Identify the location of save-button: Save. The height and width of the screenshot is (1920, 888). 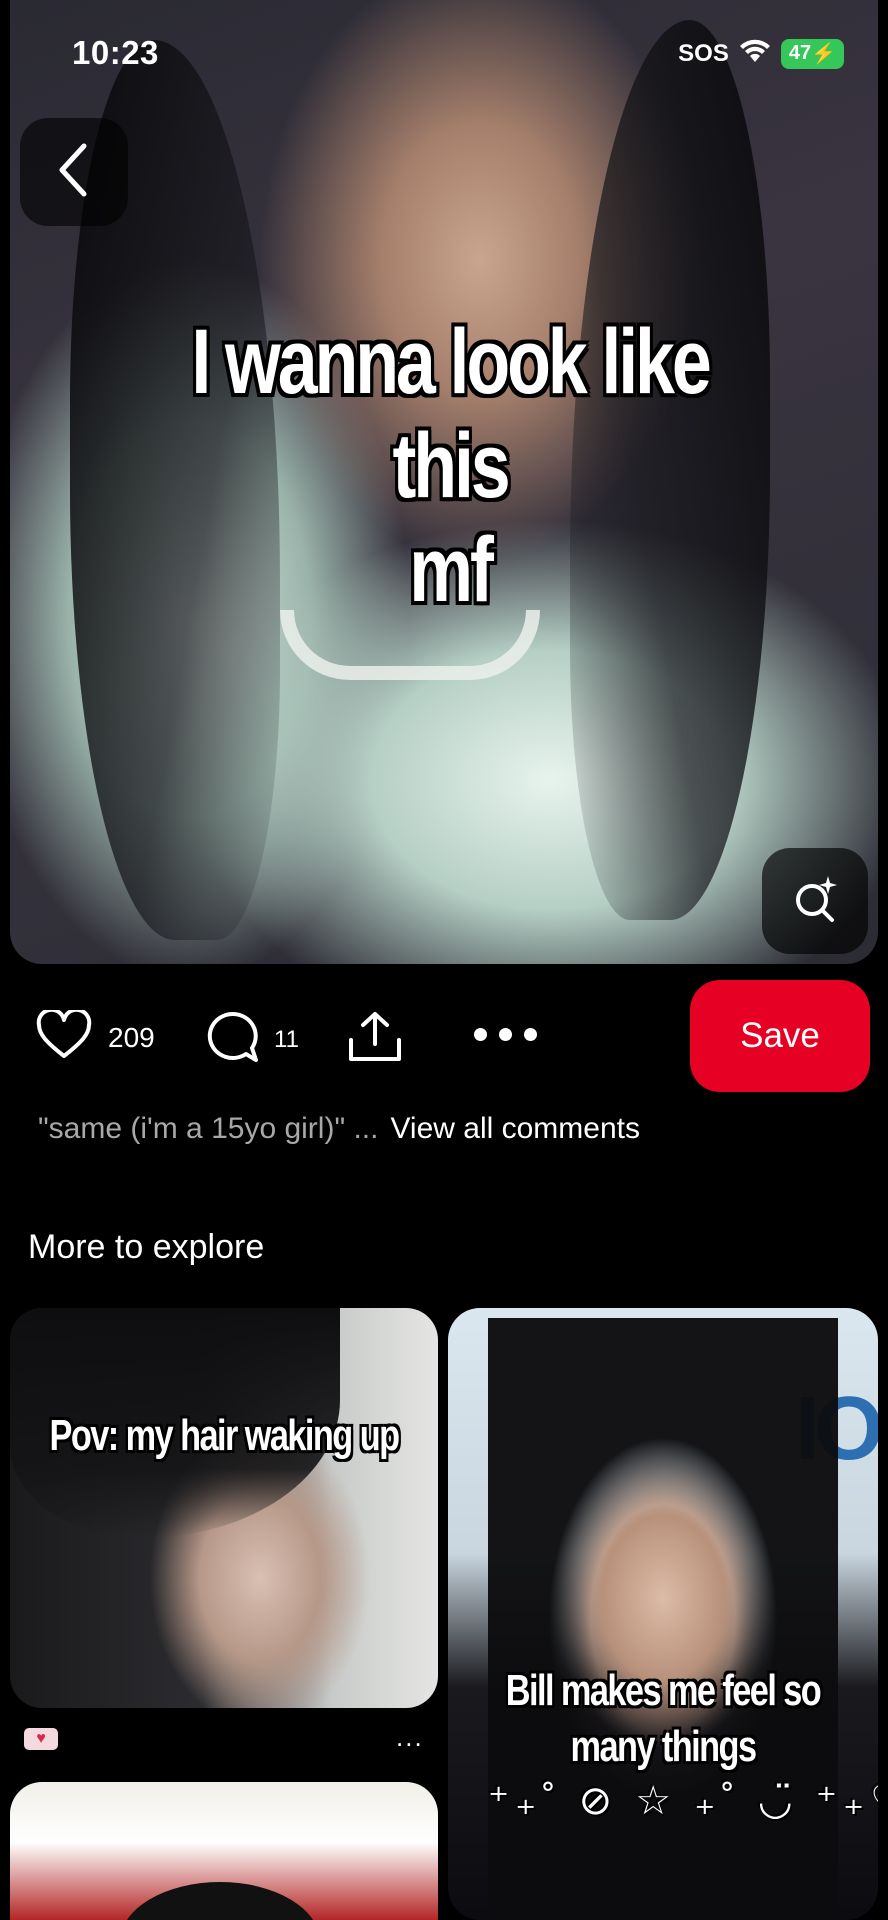
(780, 1036).